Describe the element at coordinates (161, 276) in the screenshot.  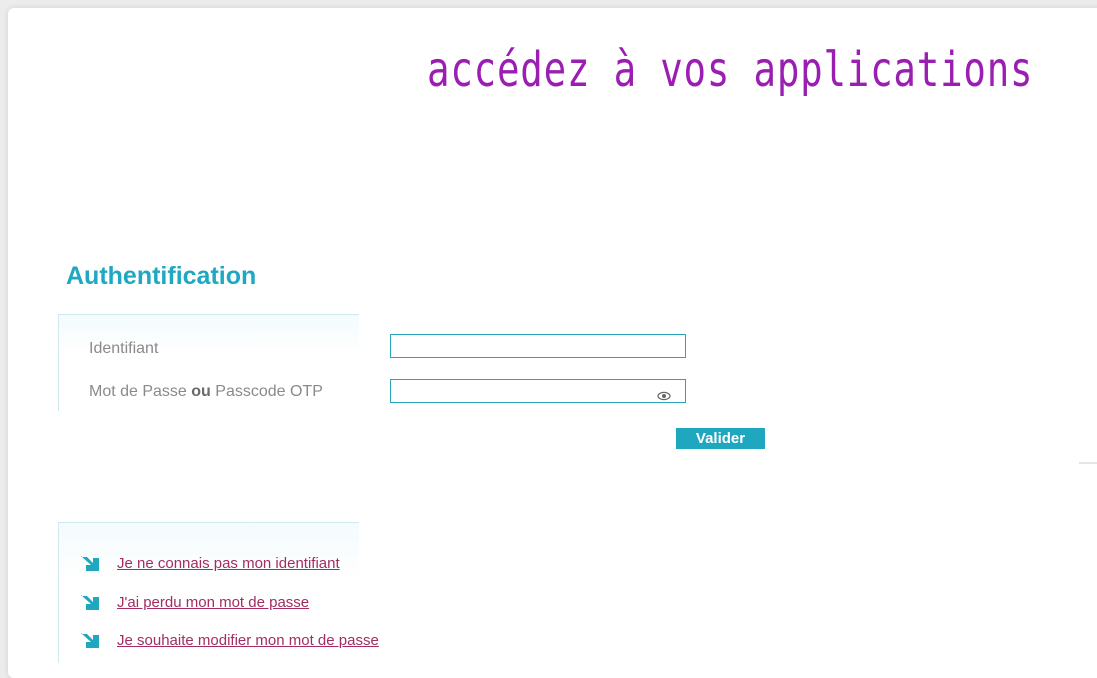
I see `auth-section-title: Authentification` at that location.